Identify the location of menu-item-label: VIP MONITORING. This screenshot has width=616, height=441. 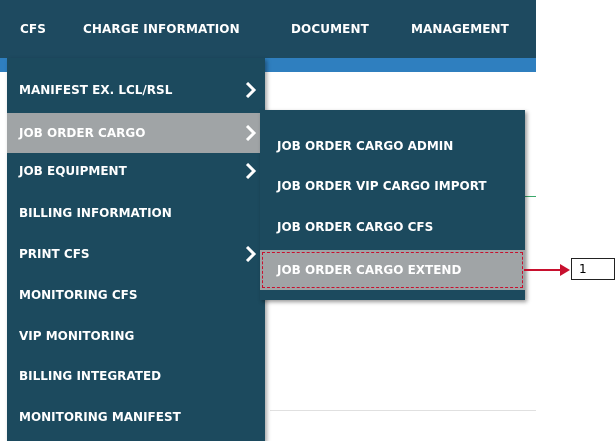
(77, 336).